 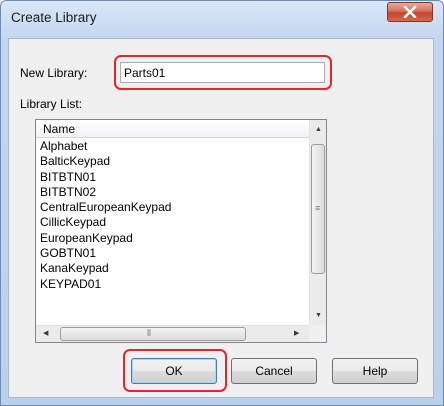 I want to click on horizontal-scrollbar: ◀ ⦀ ▶, so click(x=172, y=333).